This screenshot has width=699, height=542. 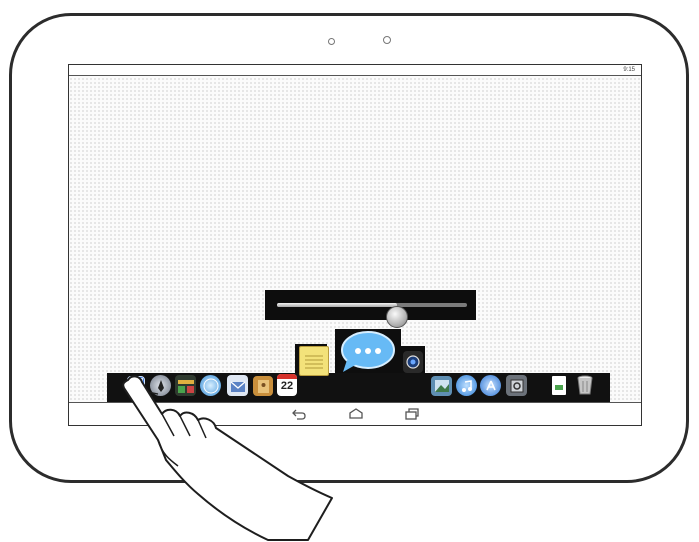 I want to click on light-sensor-icon, so click(x=387, y=40).